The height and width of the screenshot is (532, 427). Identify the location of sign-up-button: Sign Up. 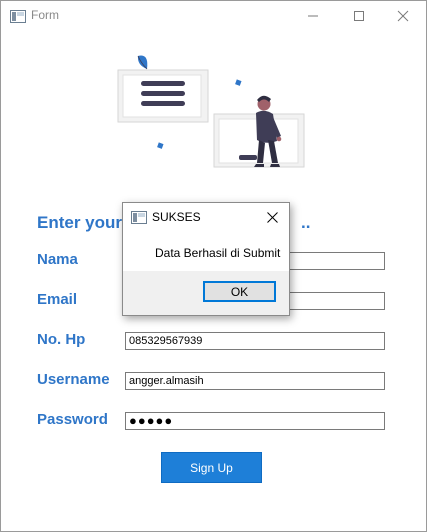
(211, 467).